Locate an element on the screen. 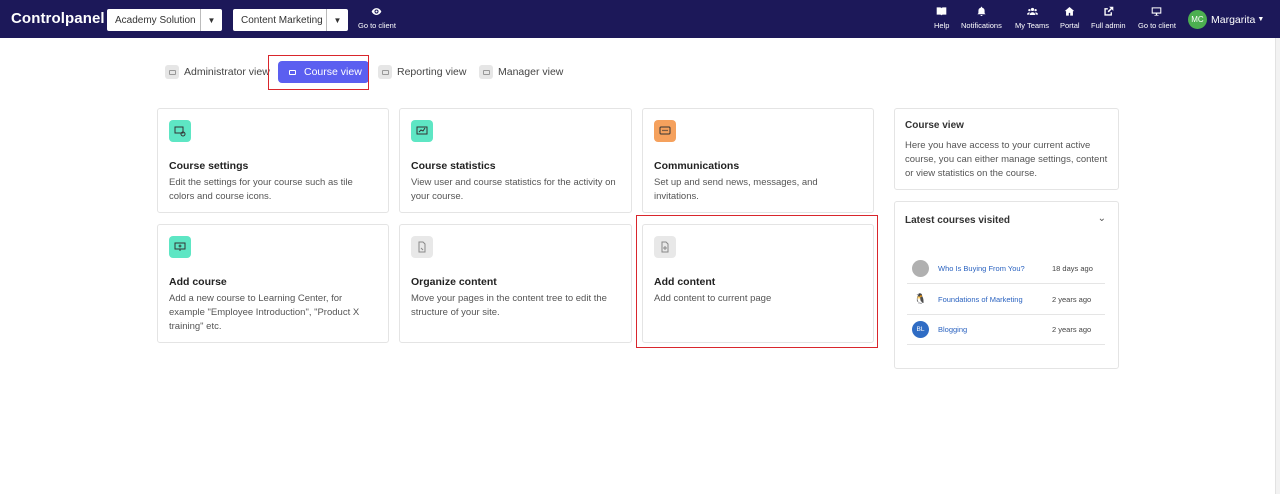 Image resolution: width=1280 pixels, height=494 pixels. portal-button: Portal is located at coordinates (1070, 18).